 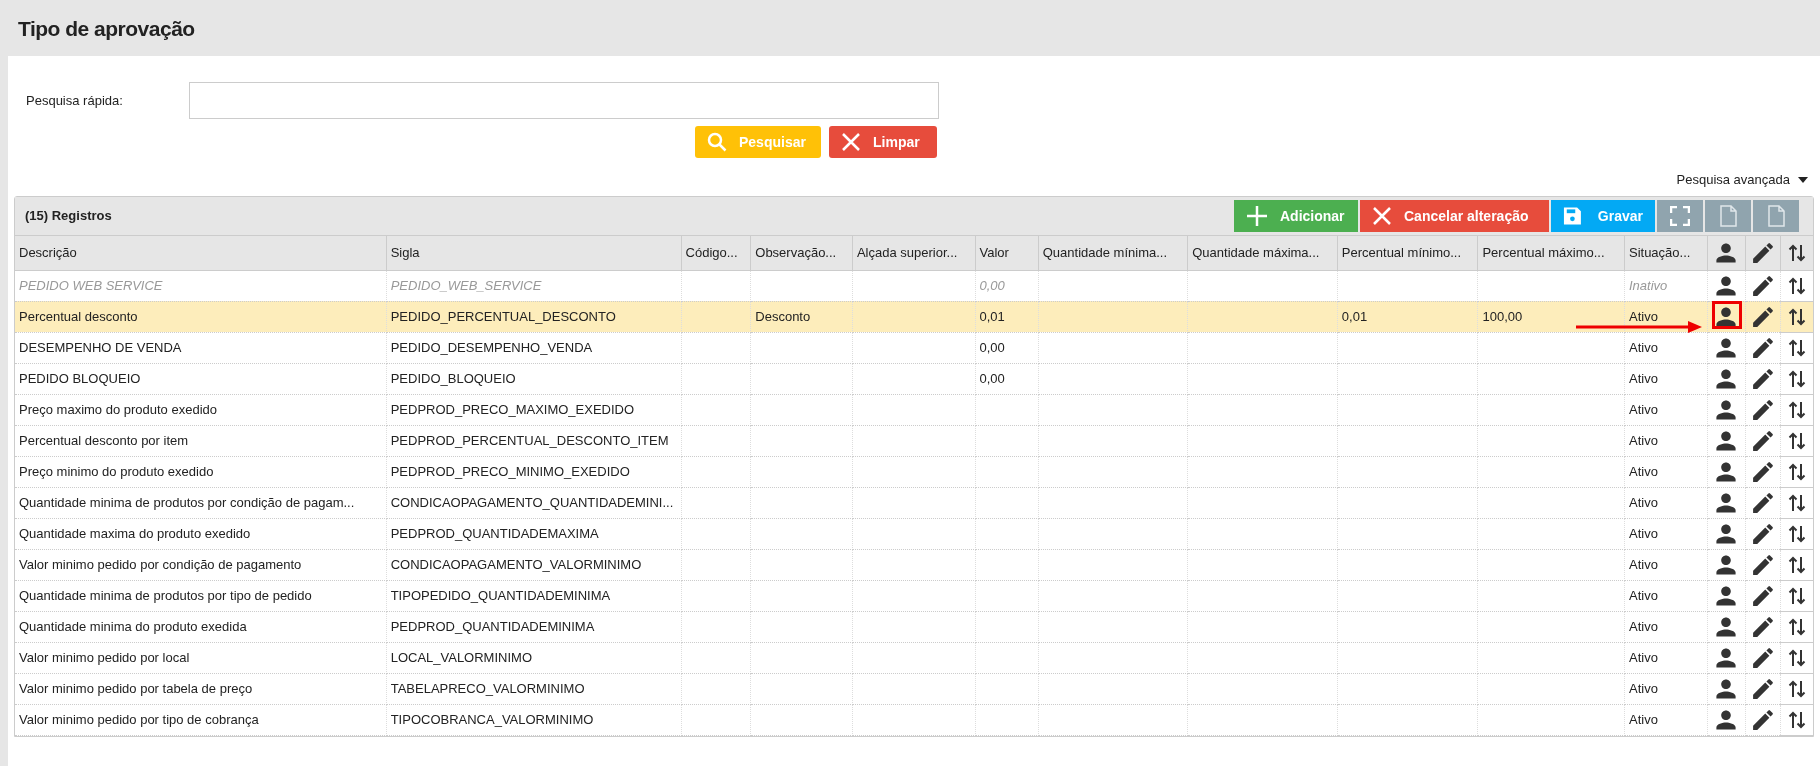 I want to click on close-icon, so click(x=851, y=142).